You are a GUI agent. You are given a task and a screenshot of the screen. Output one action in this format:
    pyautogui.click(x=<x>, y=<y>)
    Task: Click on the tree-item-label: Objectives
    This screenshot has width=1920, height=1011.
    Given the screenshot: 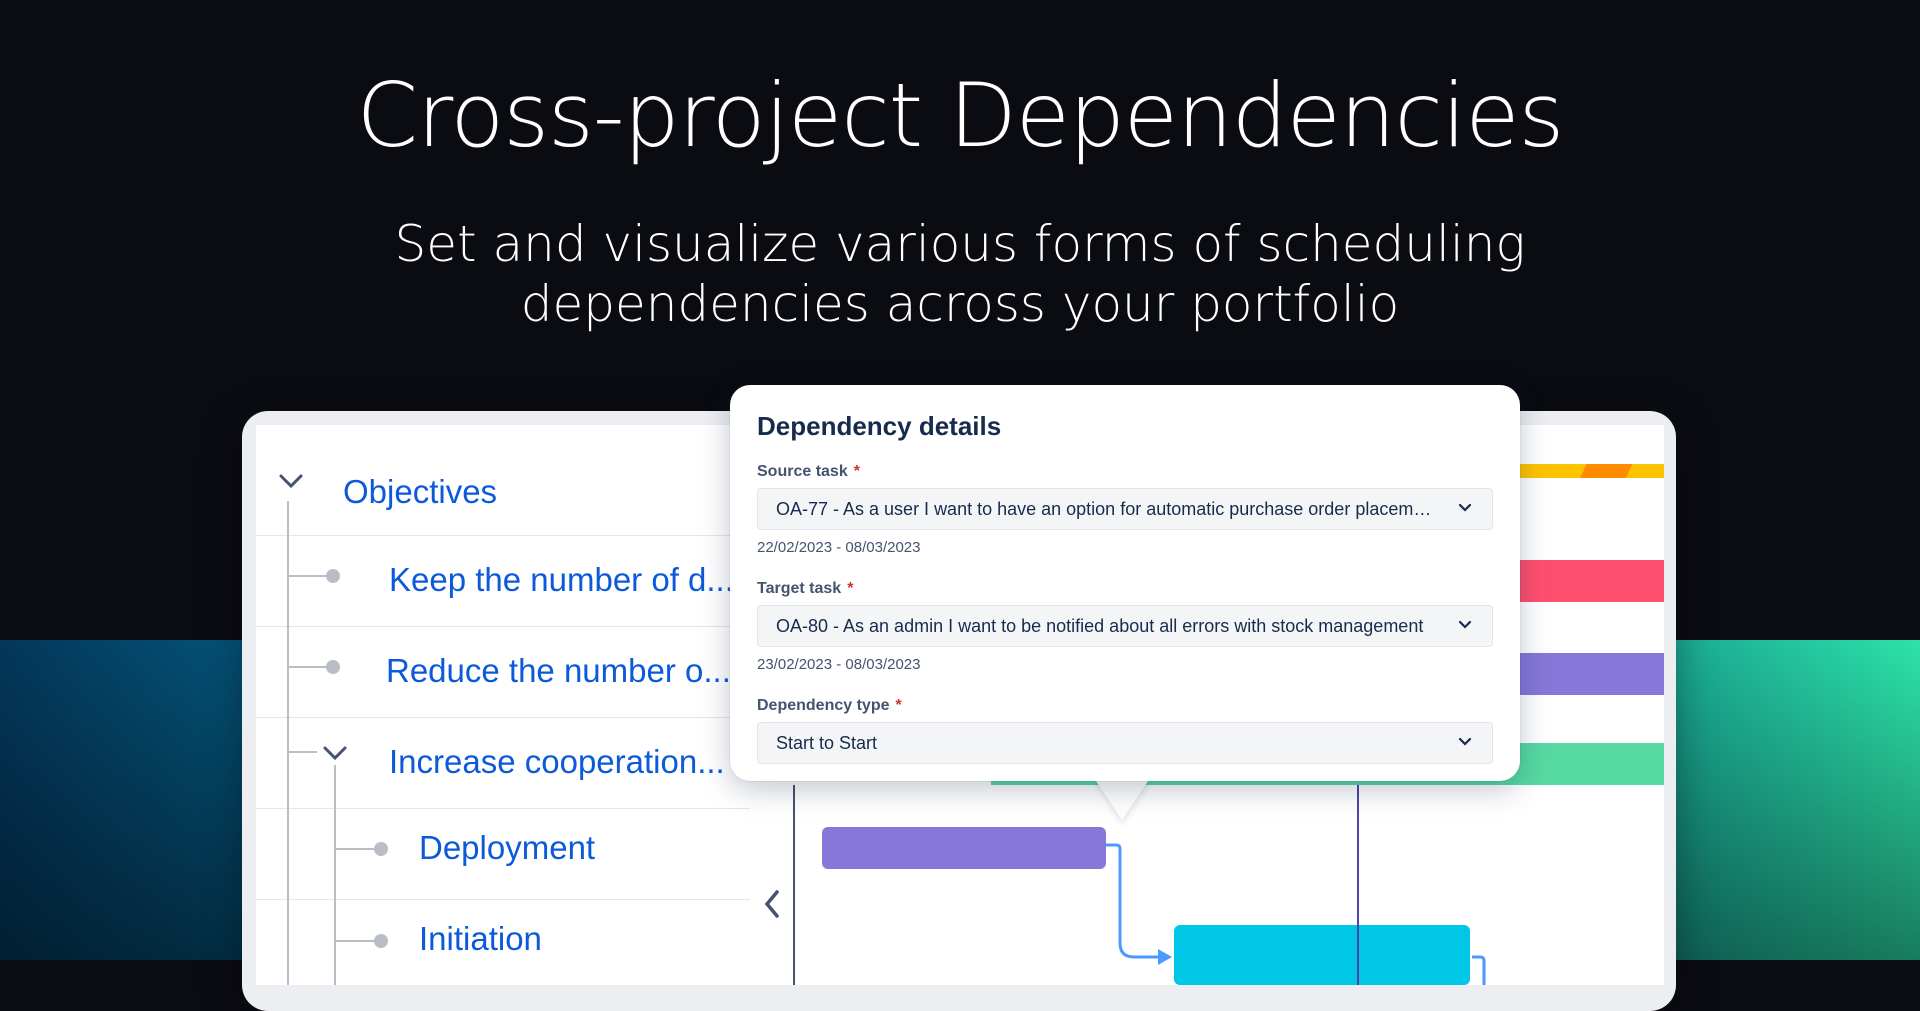 What is the action you would take?
    pyautogui.click(x=420, y=492)
    